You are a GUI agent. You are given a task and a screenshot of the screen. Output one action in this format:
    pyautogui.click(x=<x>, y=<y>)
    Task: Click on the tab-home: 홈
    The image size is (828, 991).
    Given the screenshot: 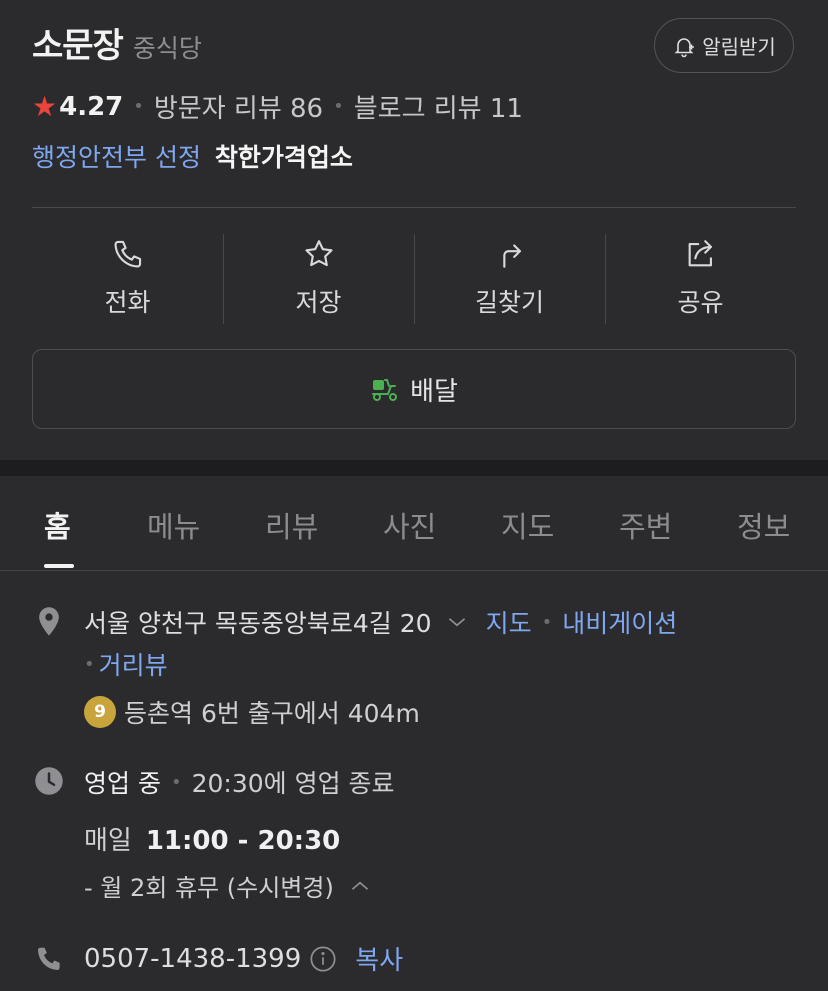 What is the action you would take?
    pyautogui.click(x=57, y=525)
    